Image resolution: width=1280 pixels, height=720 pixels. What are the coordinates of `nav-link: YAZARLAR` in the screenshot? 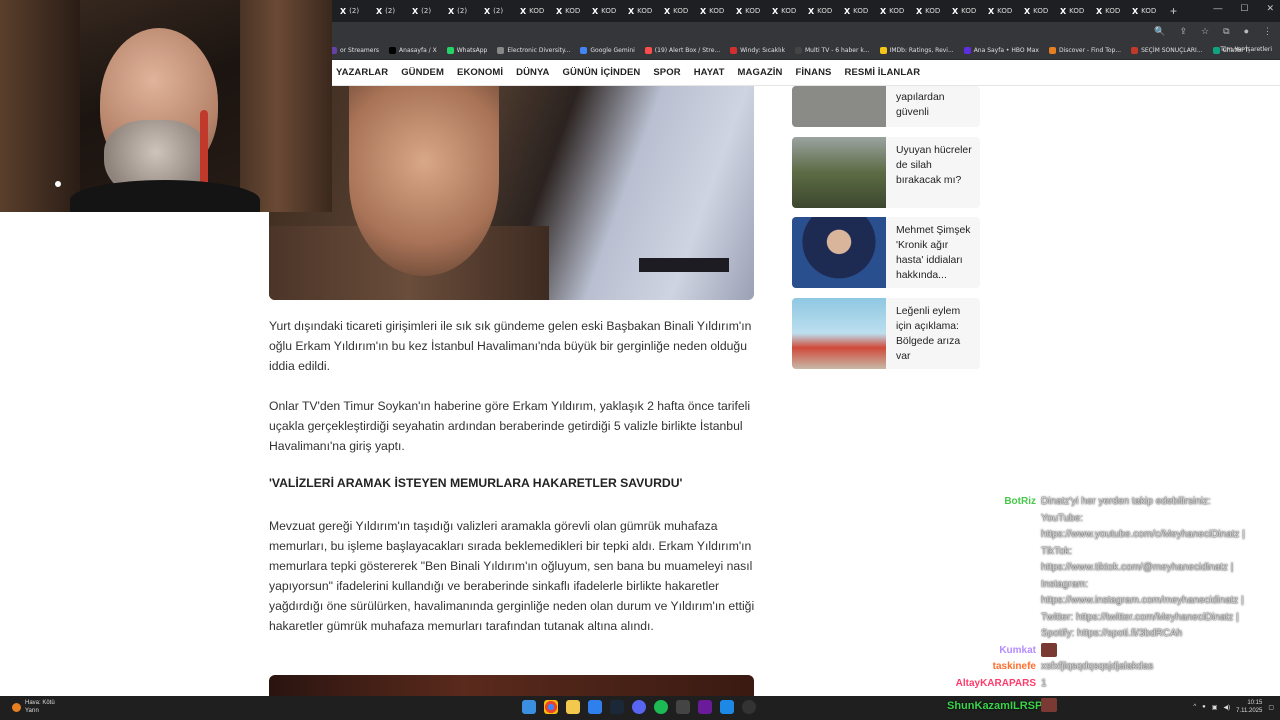 It's located at (362, 72).